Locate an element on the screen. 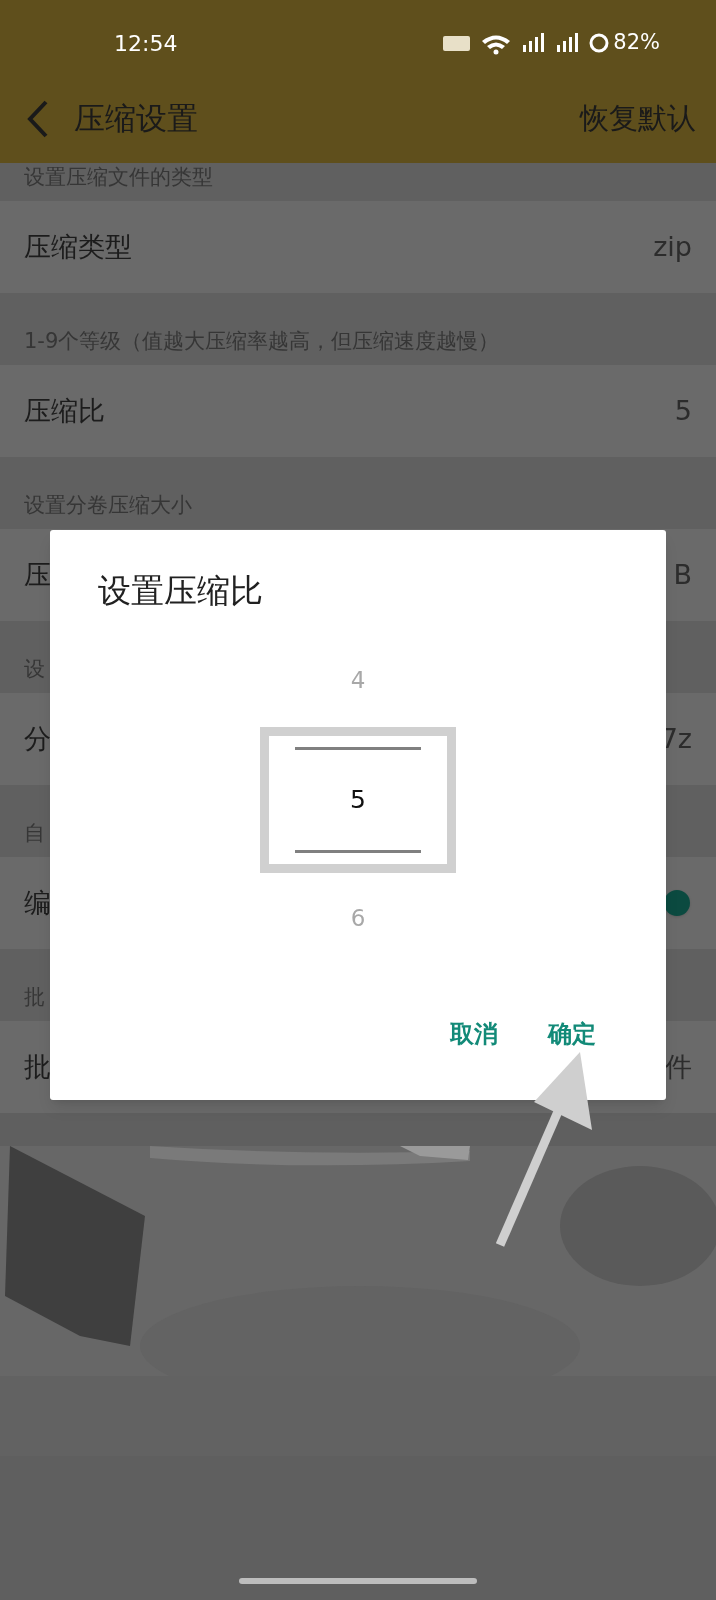  picker-selection-box: 5 is located at coordinates (358, 800).